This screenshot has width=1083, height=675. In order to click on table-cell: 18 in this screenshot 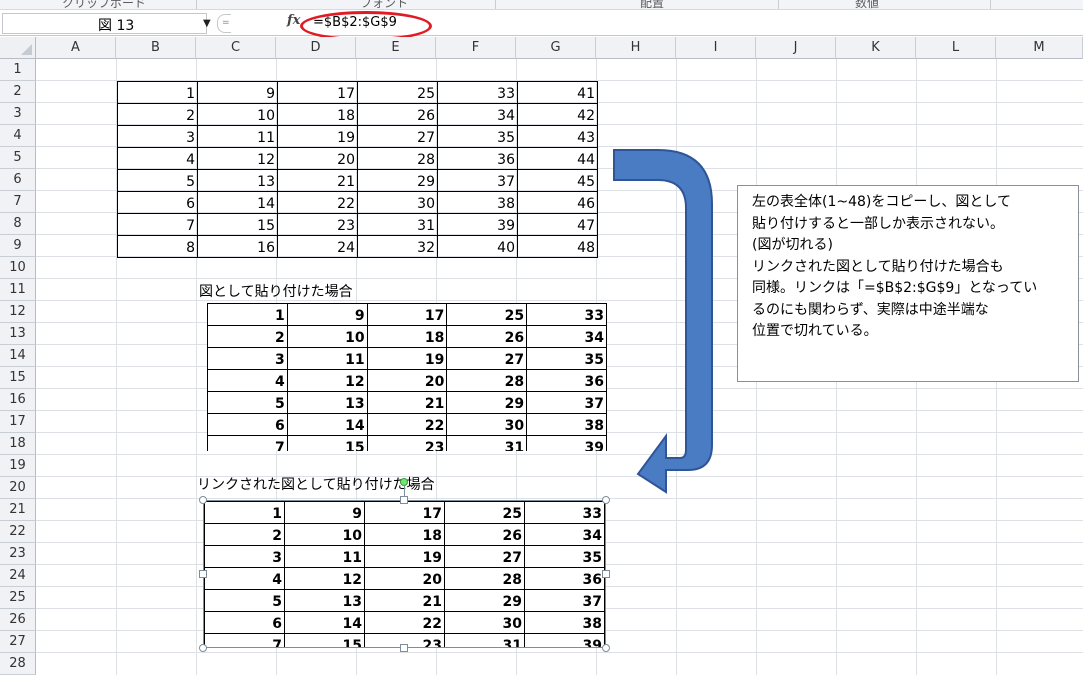, I will do `click(317, 114)`.